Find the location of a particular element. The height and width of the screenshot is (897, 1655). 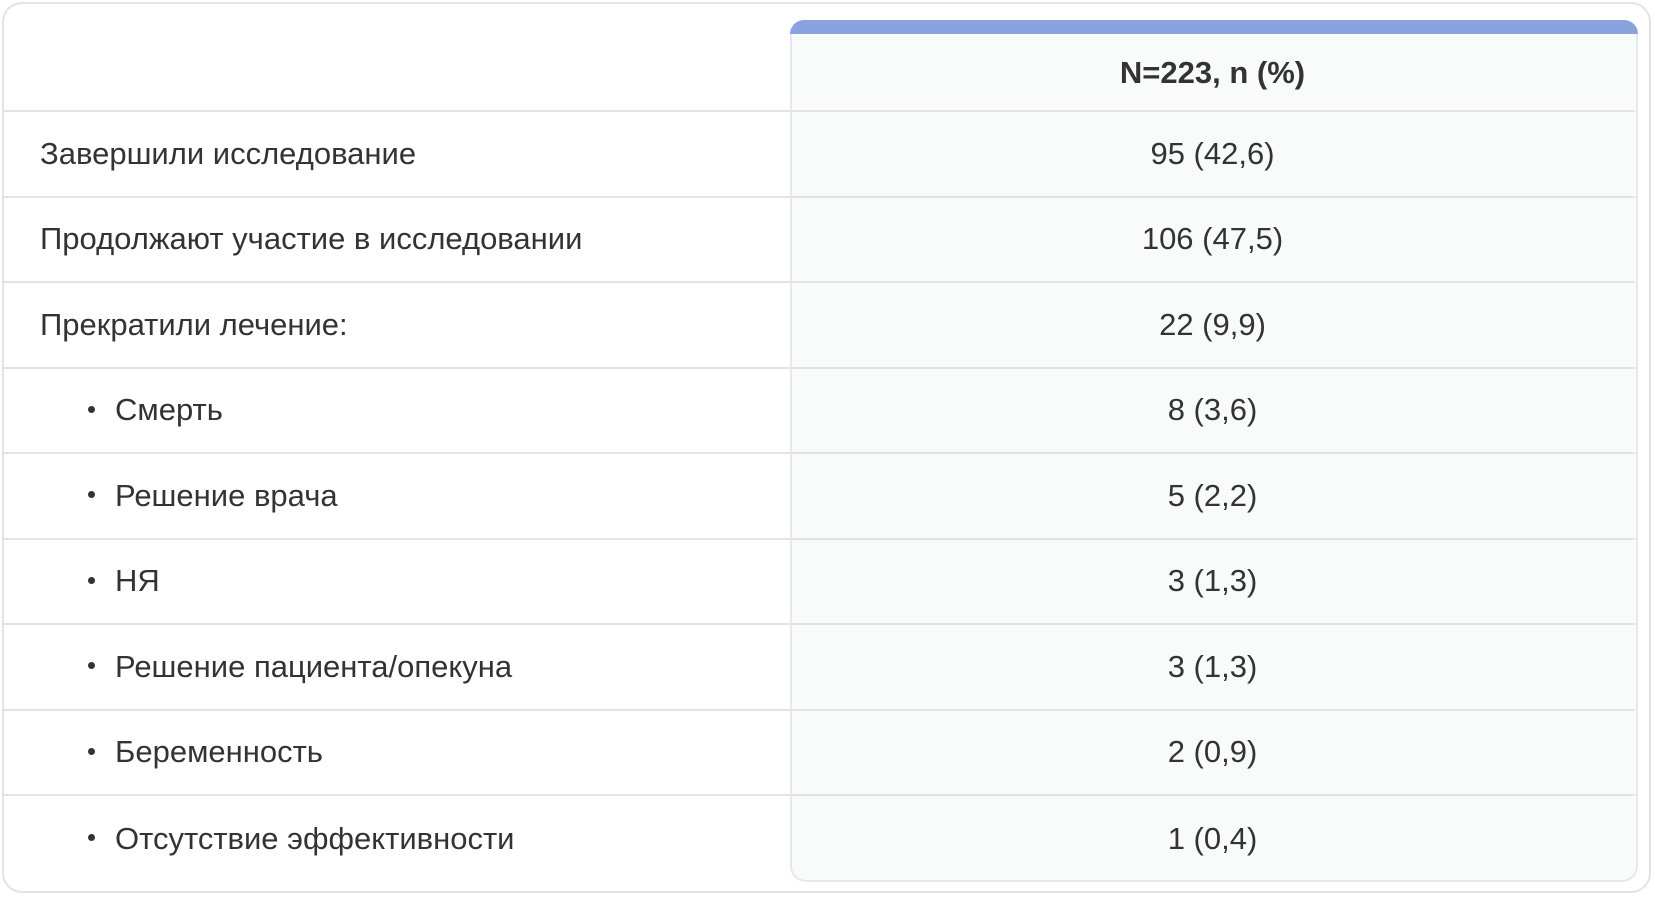

row-label-text: Решение пациента/опекуна is located at coordinates (314, 666).